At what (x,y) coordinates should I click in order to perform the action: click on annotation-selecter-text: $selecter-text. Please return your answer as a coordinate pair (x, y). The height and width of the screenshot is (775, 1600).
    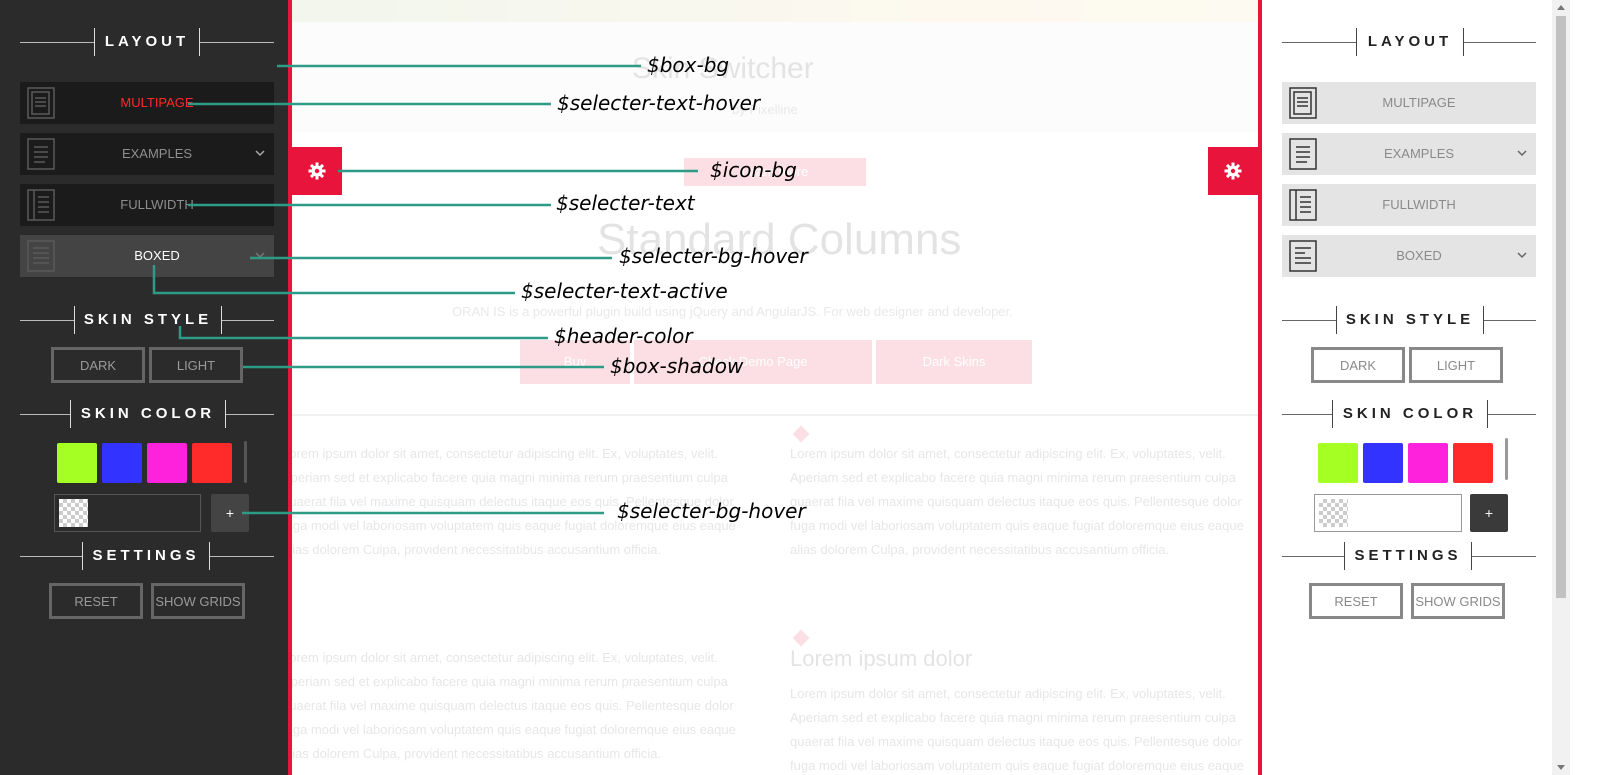
    Looking at the image, I should click on (625, 203).